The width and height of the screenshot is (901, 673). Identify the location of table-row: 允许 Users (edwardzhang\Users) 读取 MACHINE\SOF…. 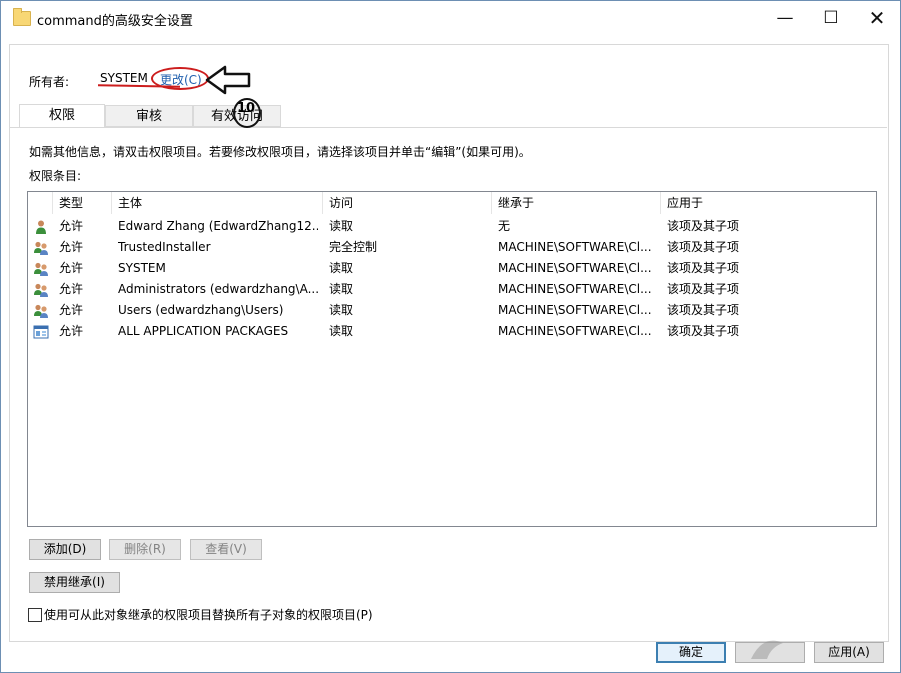
(452, 310).